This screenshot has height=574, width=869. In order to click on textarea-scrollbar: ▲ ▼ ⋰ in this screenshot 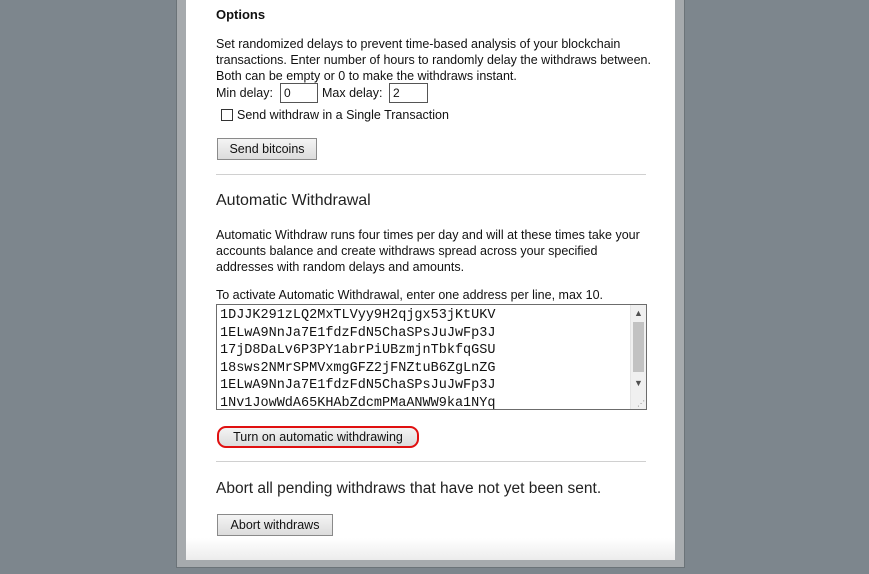, I will do `click(638, 357)`.